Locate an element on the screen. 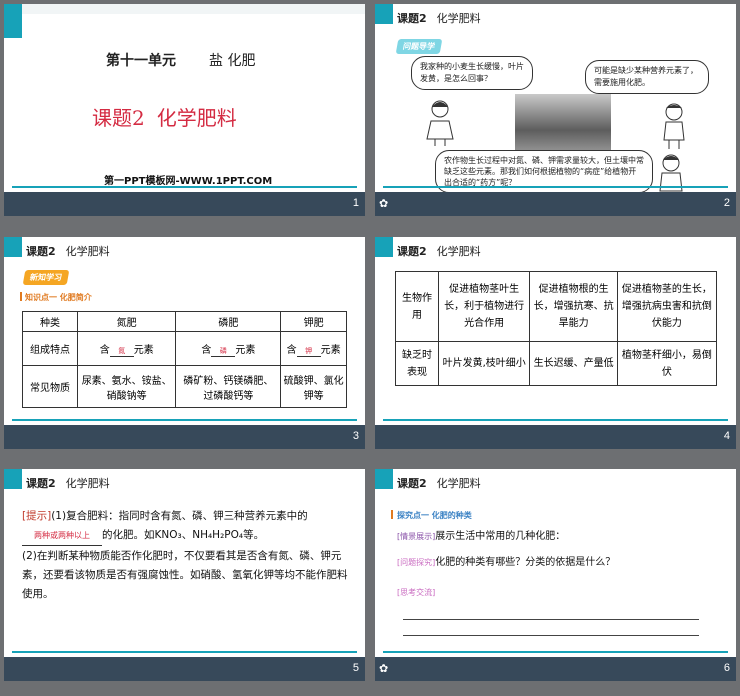 The image size is (740, 696). question-line: [问题探究]化肥的种类有哪些？分类的依据是什么？ is located at coordinates (506, 562).